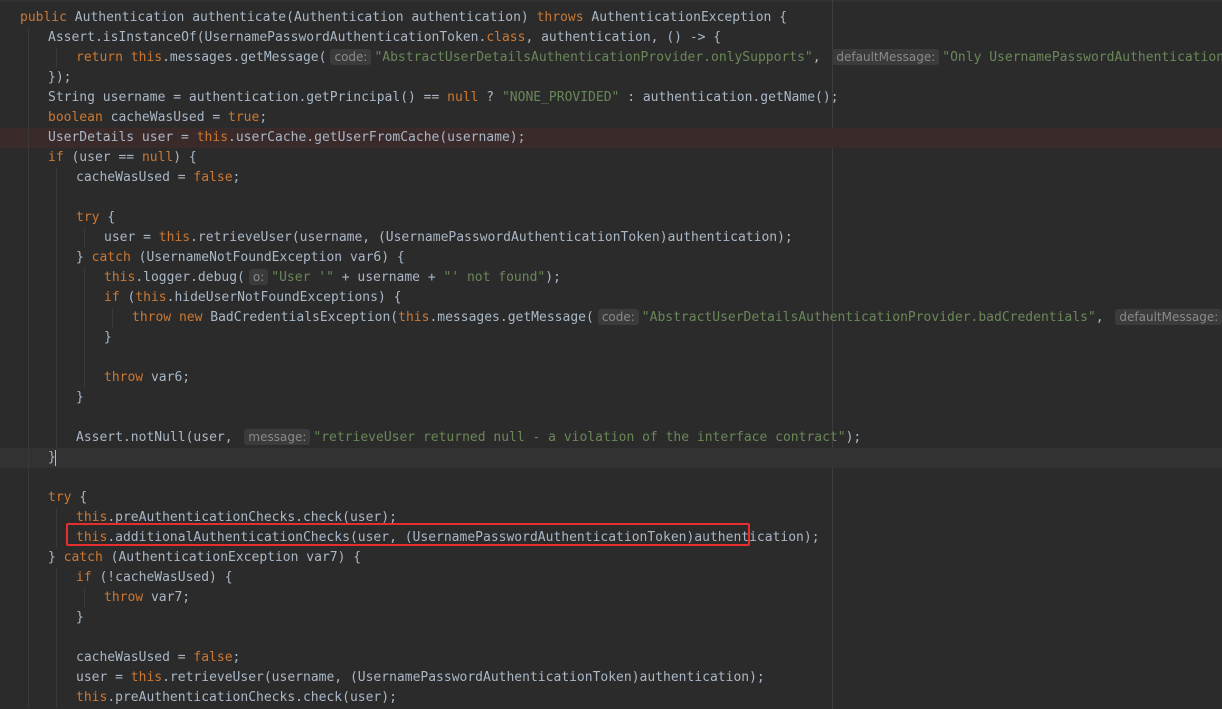 The image size is (1222, 709). What do you see at coordinates (494, 277) in the screenshot?
I see `string-token: "' not found"` at bounding box center [494, 277].